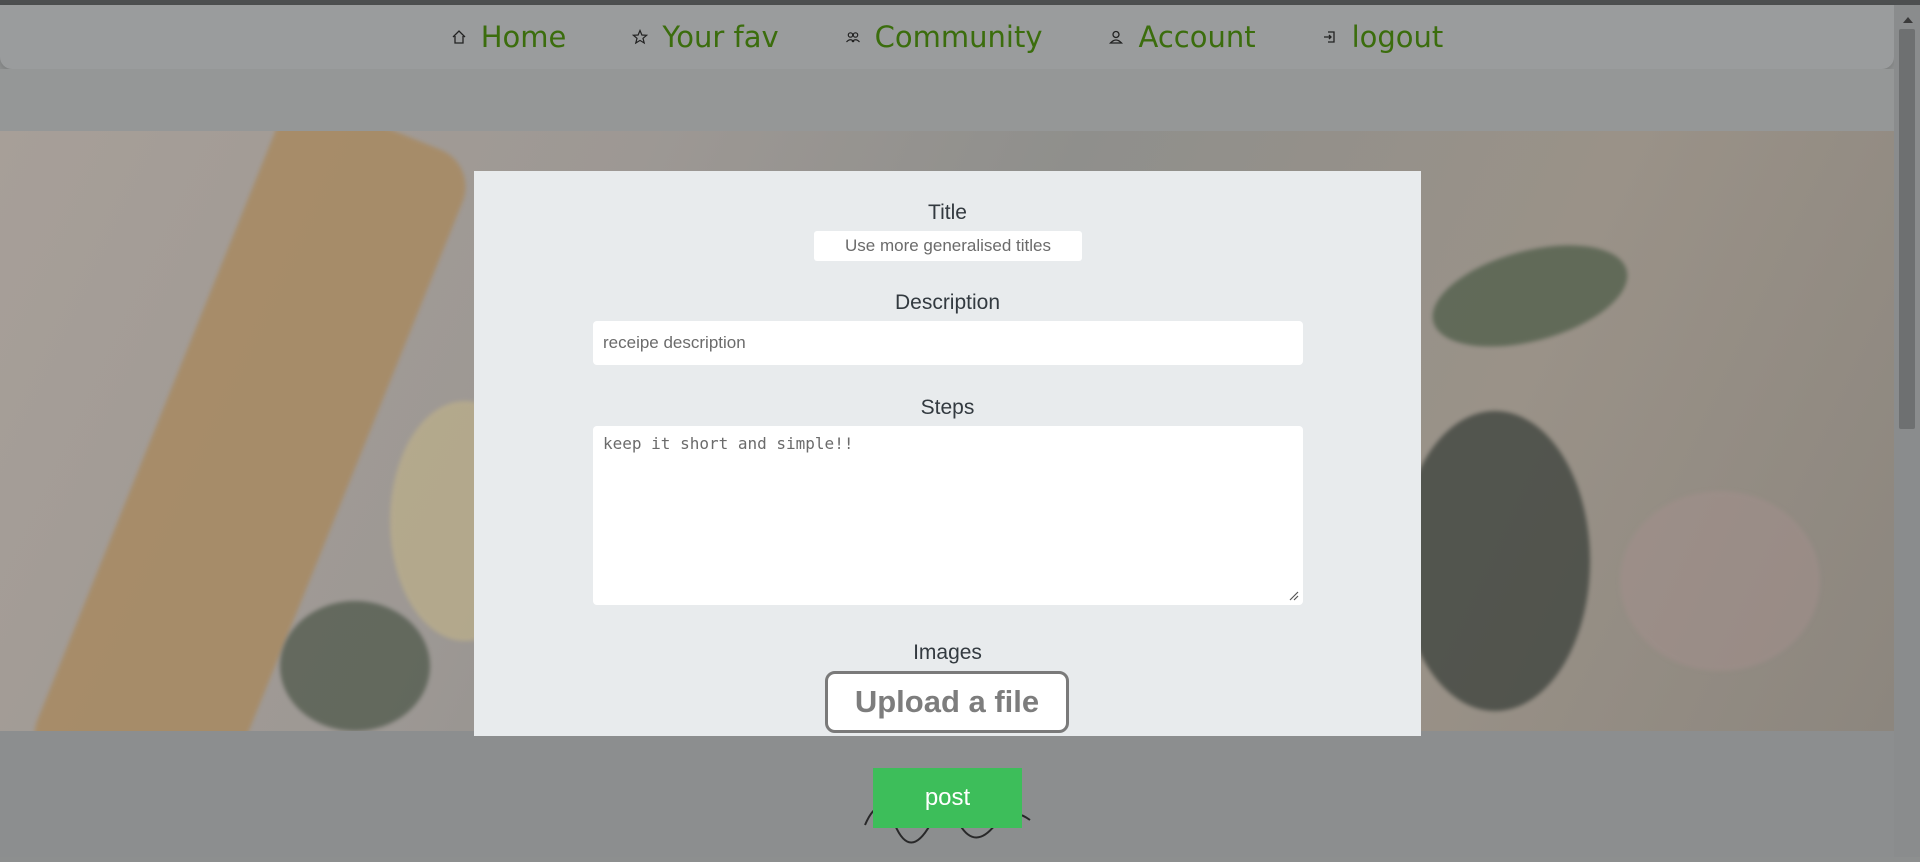  Describe the element at coordinates (1907, 431) in the screenshot. I see `page-scrollbar` at that location.